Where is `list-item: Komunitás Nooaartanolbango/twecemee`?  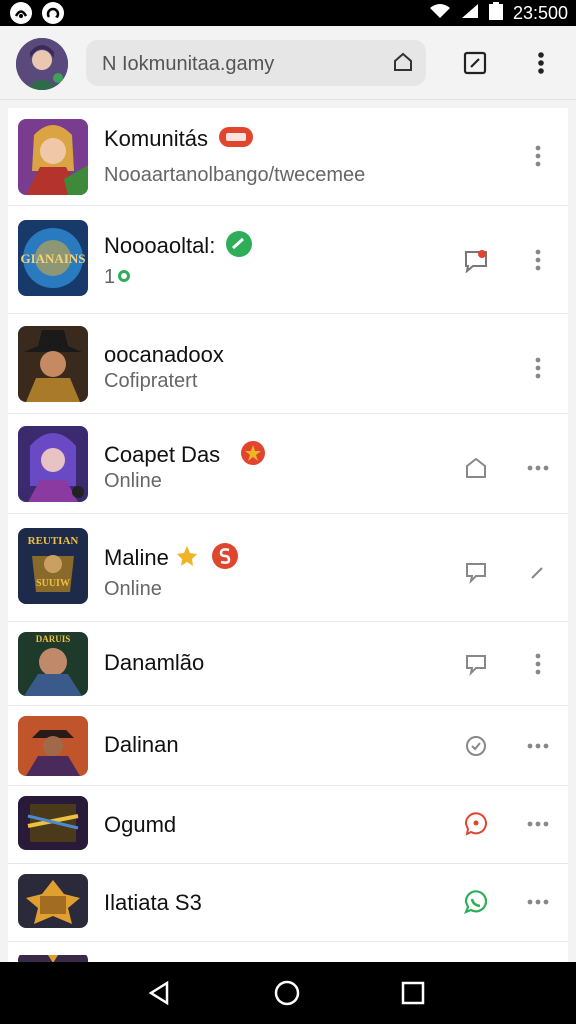 list-item: Komunitás Nooaartanolbango/twecemee is located at coordinates (288, 157).